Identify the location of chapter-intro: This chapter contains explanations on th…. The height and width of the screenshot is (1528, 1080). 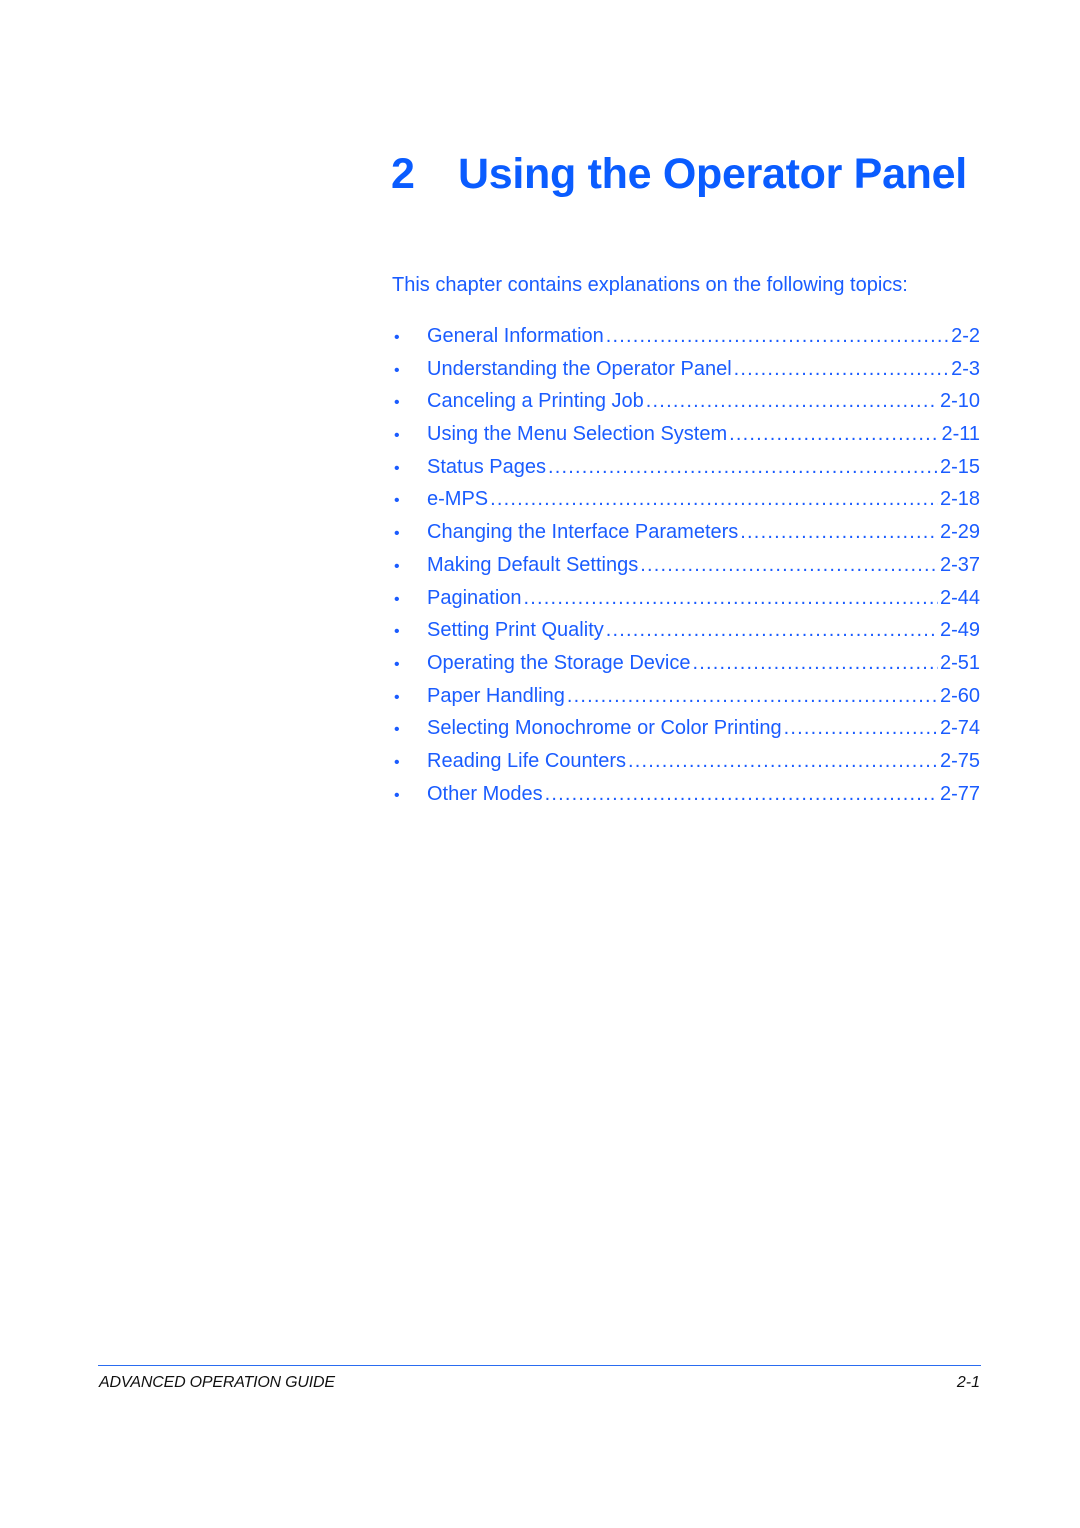
(650, 285).